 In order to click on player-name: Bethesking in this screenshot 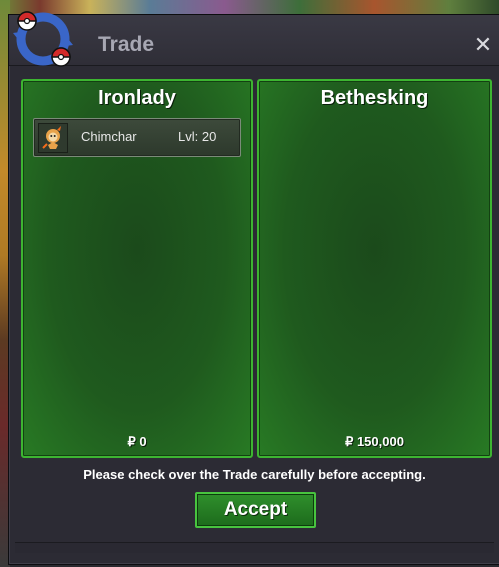, I will do `click(374, 98)`.